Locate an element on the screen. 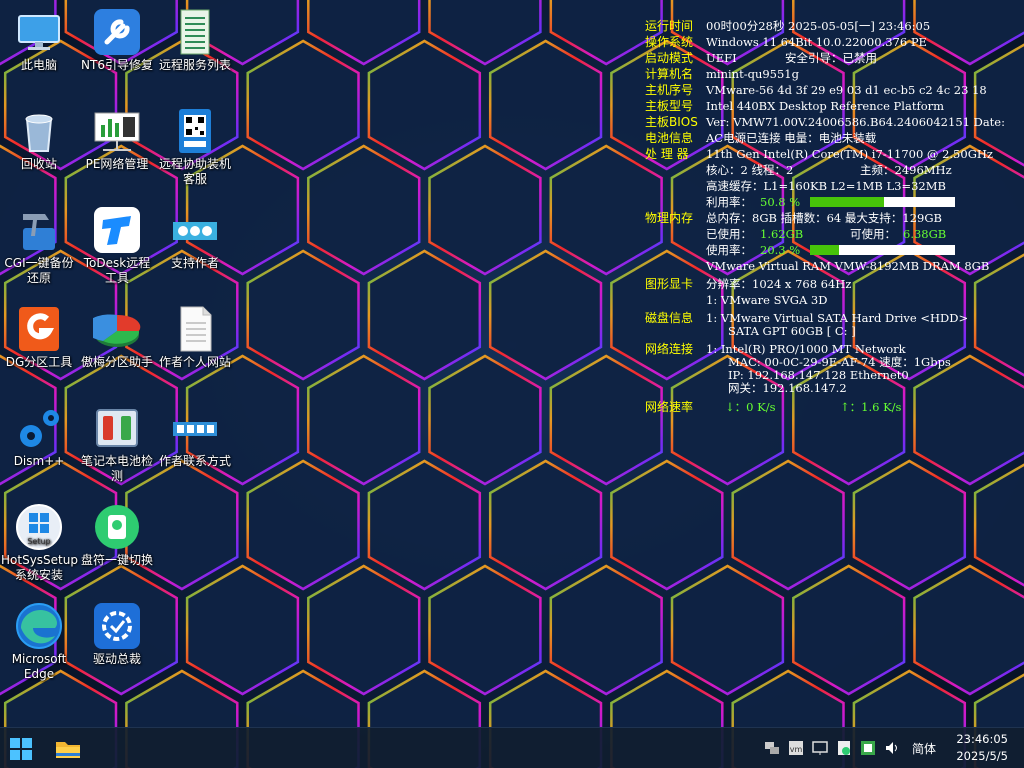 The image size is (1024, 768). cpu-usage-row: 利用率： 50.8 % is located at coordinates (834, 202).